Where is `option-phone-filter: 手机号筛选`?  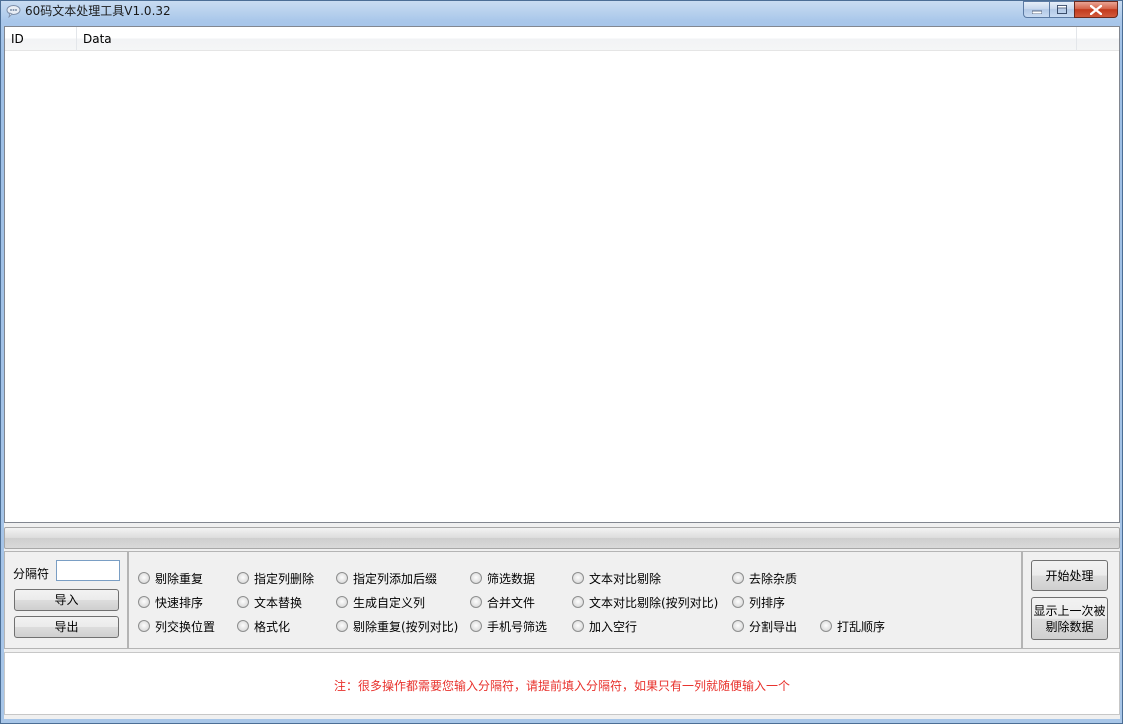 option-phone-filter: 手机号筛选 is located at coordinates (508, 626).